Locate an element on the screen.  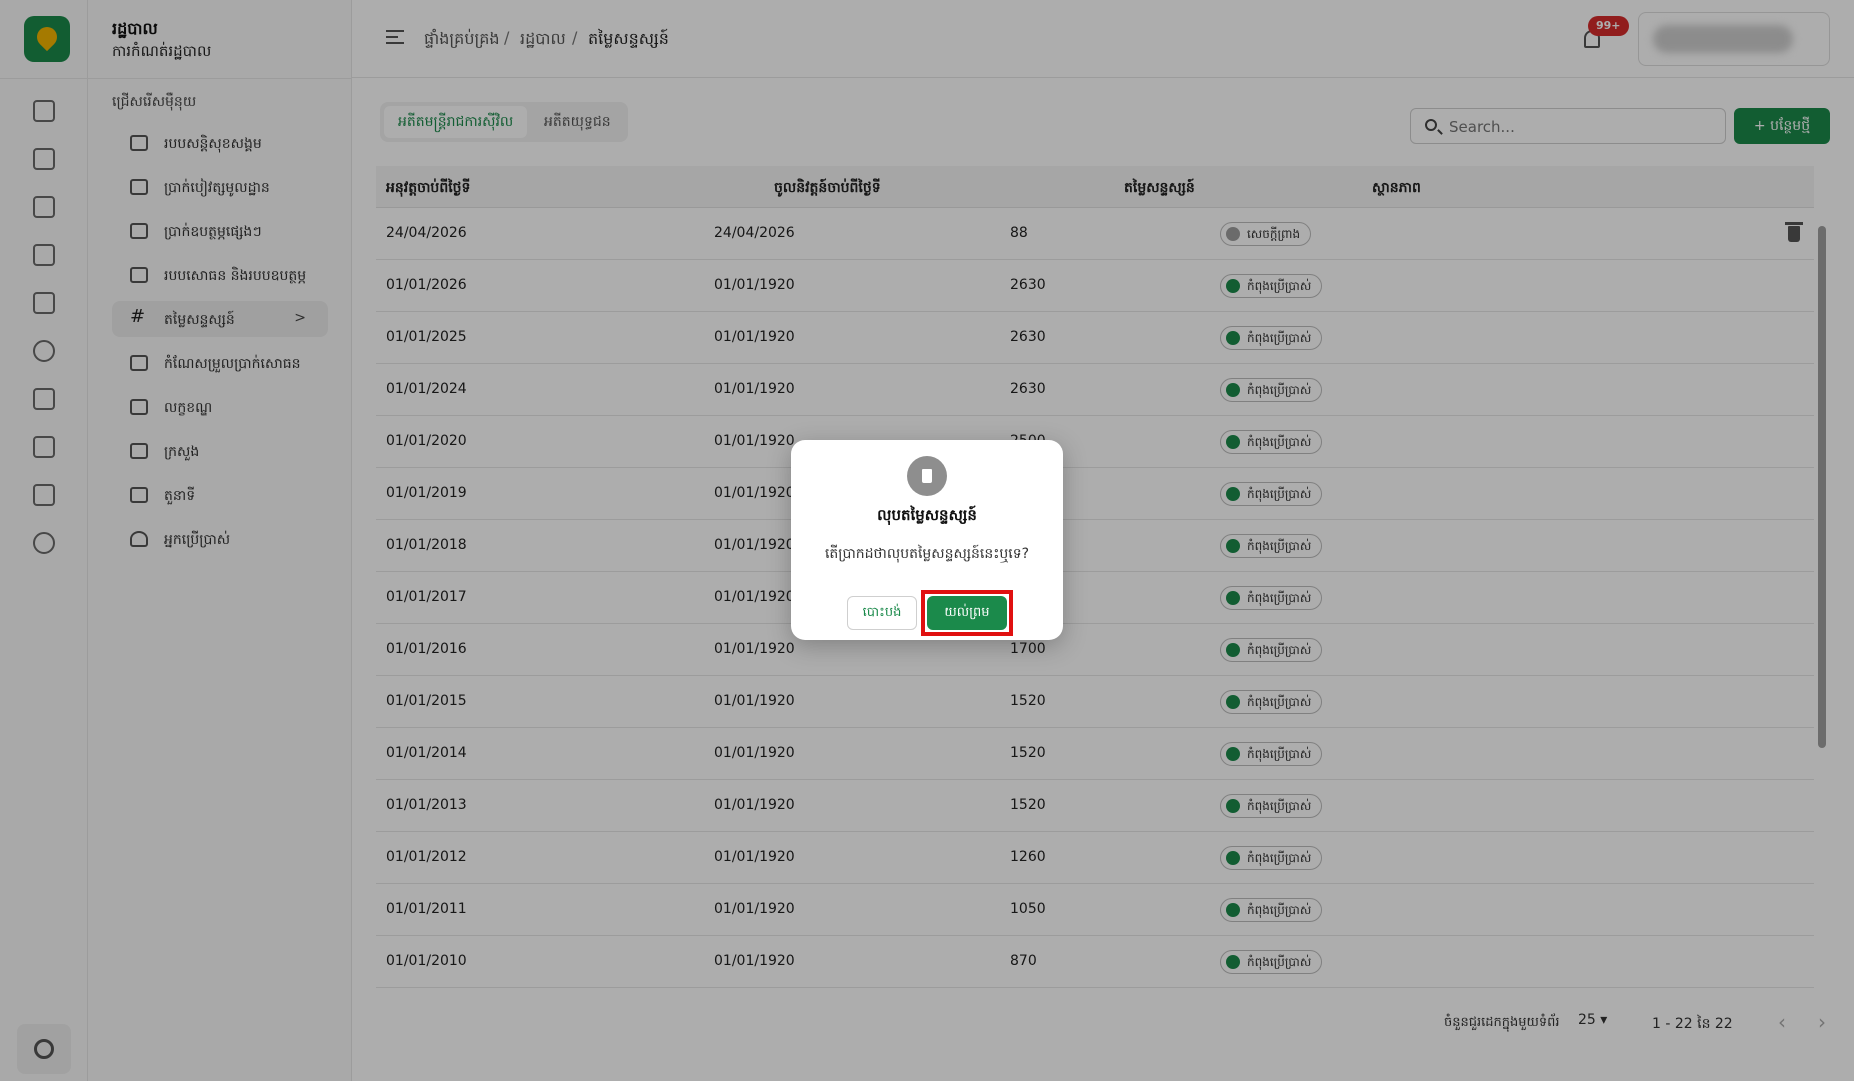
cancel-button: បោះបង់ is located at coordinates (882, 613).